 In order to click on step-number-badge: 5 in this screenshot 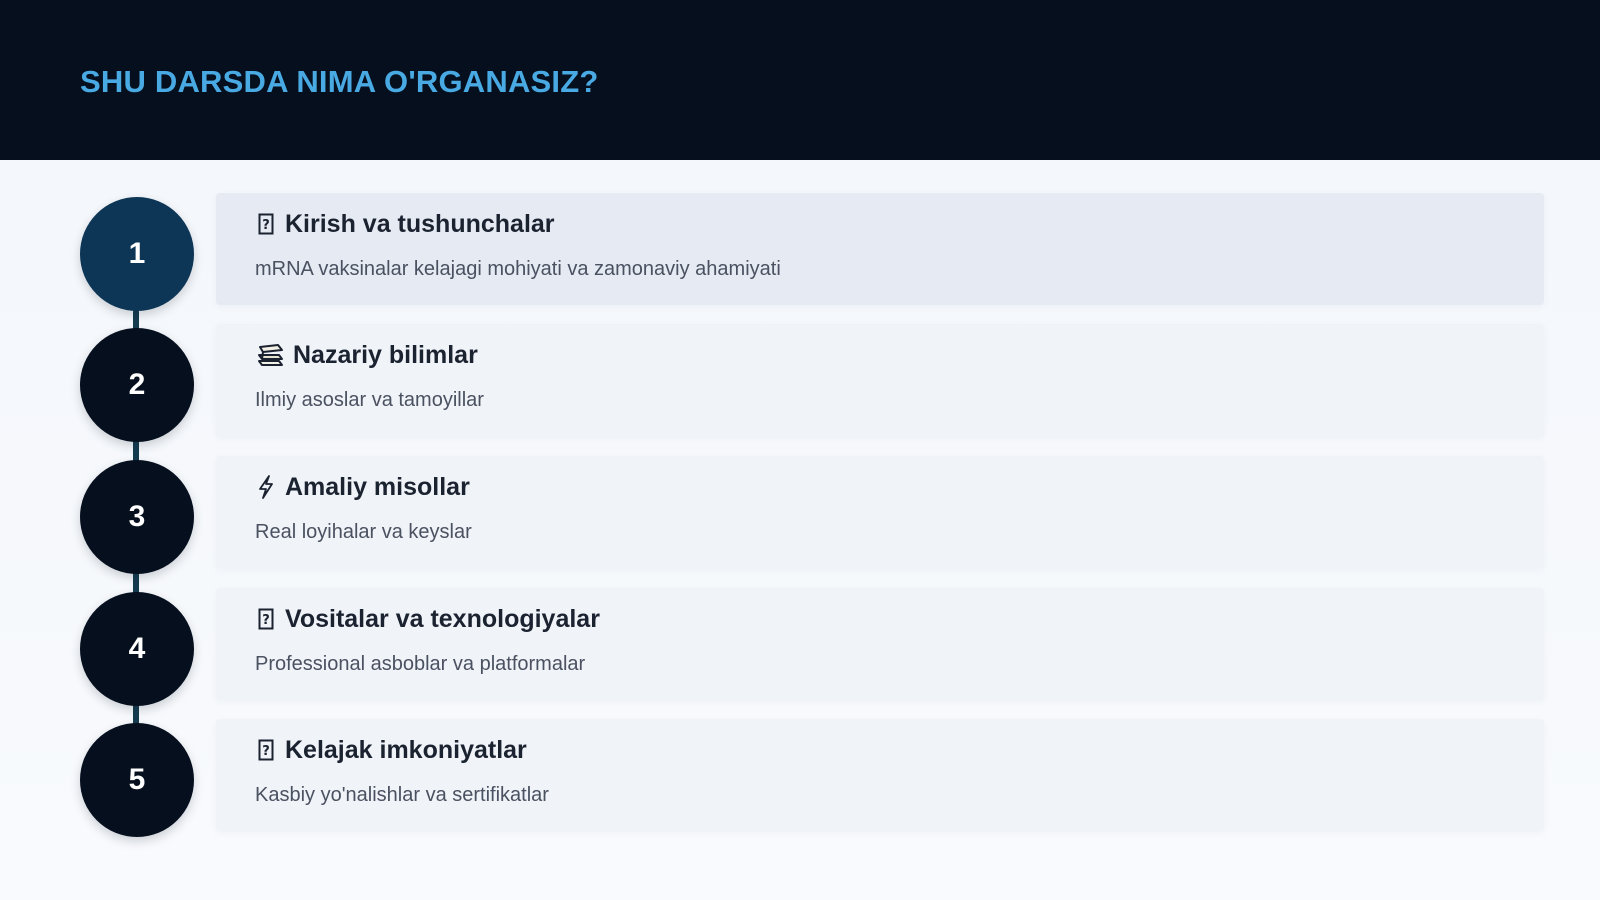, I will do `click(137, 780)`.